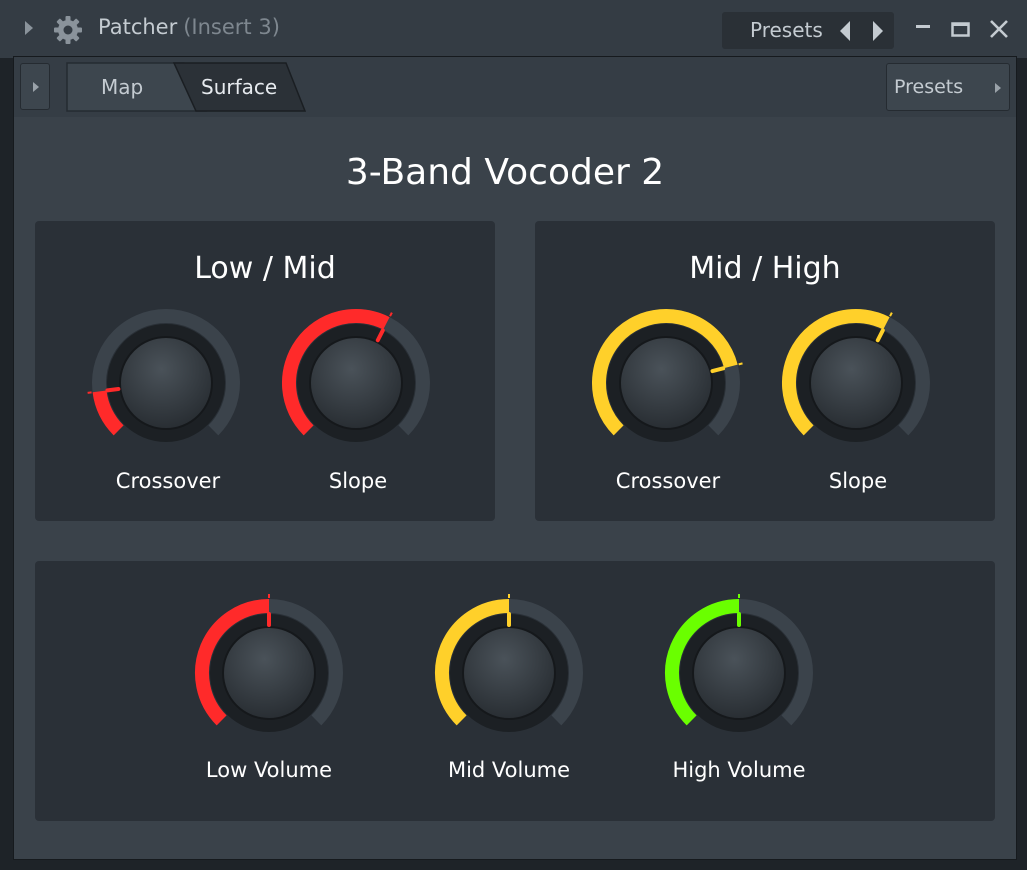 Image resolution: width=1027 pixels, height=870 pixels. I want to click on titlebar-presets: Presets, so click(808, 30).